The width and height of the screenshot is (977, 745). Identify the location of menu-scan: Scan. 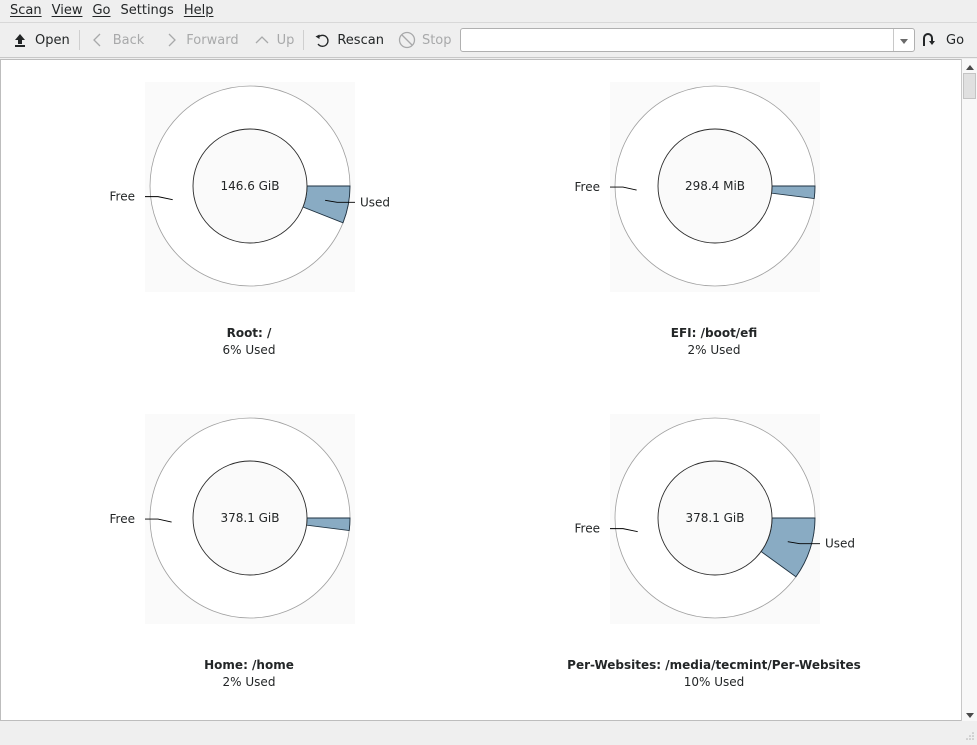
(23, 11).